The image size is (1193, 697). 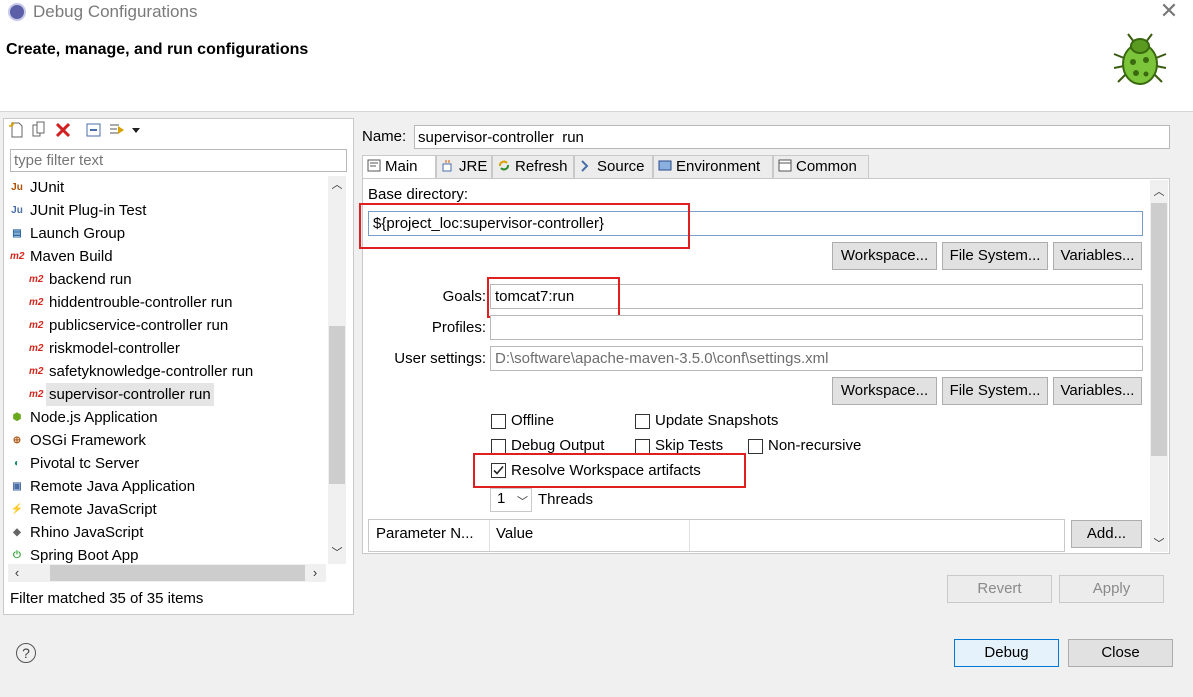 I want to click on tab-jre: JRE, so click(x=464, y=167).